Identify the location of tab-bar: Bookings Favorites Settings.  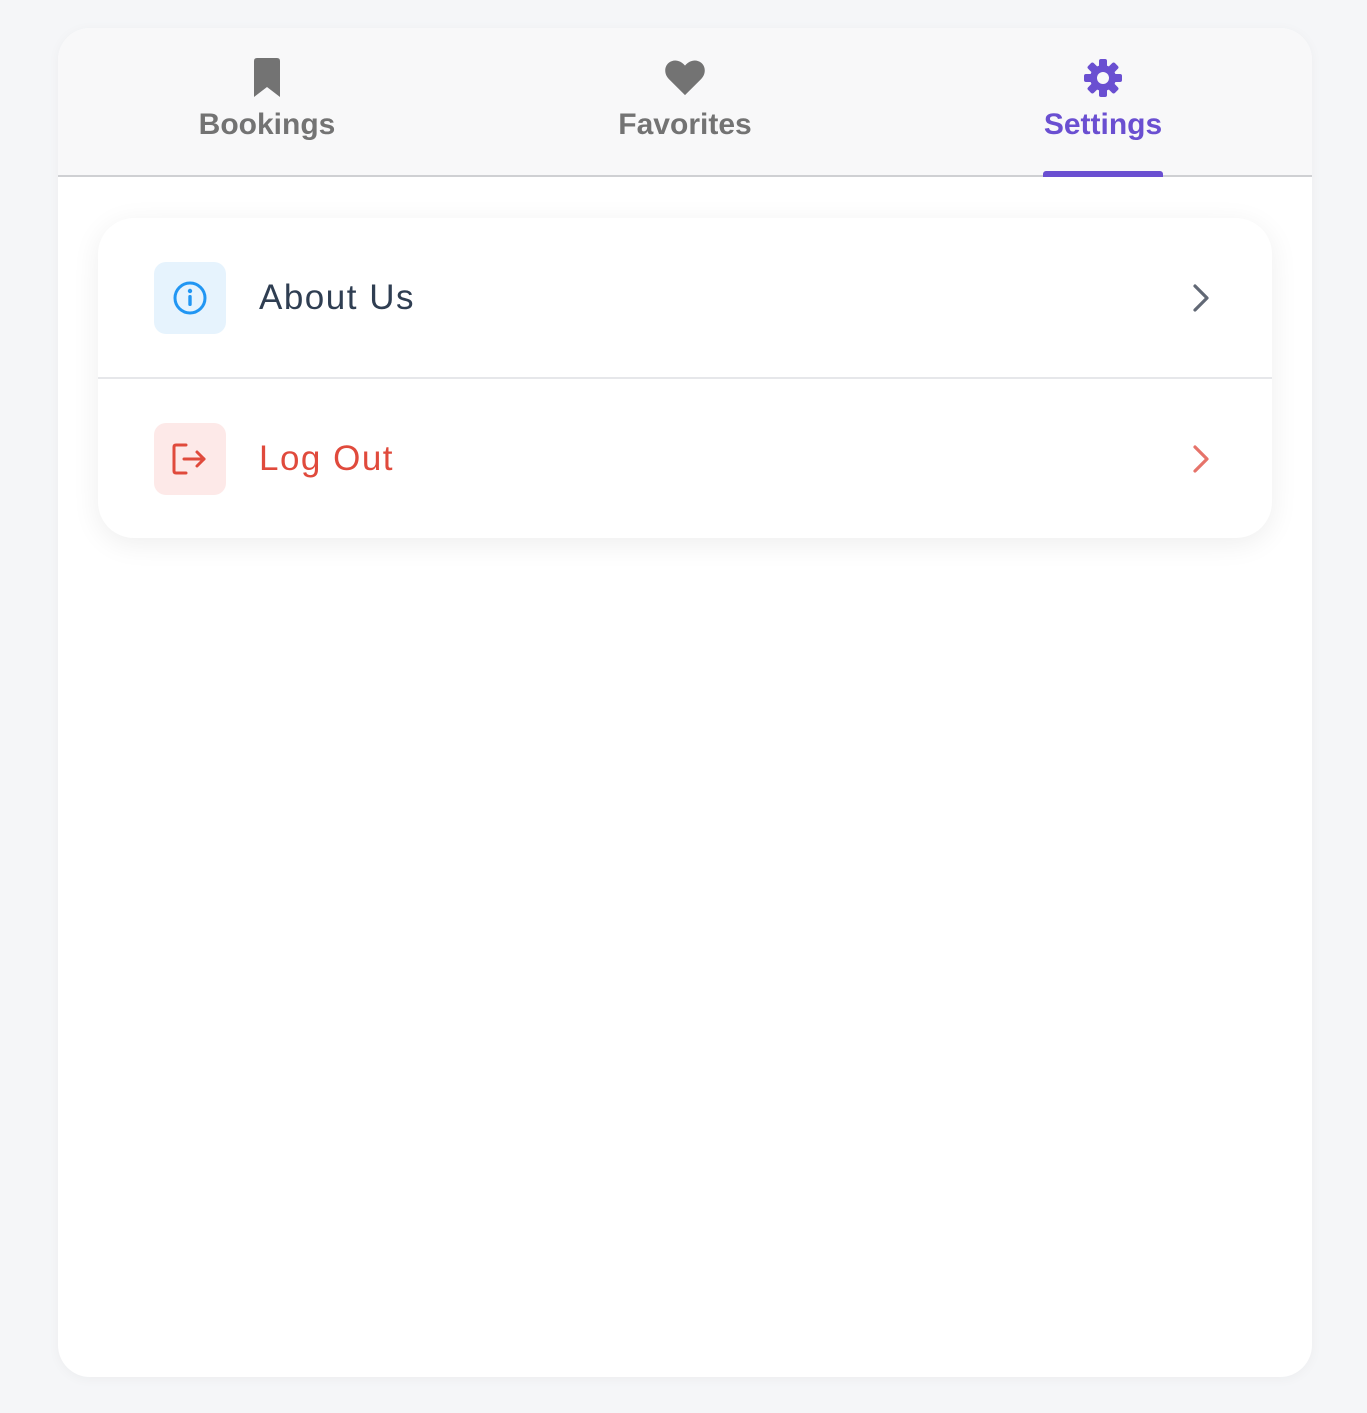
(685, 102).